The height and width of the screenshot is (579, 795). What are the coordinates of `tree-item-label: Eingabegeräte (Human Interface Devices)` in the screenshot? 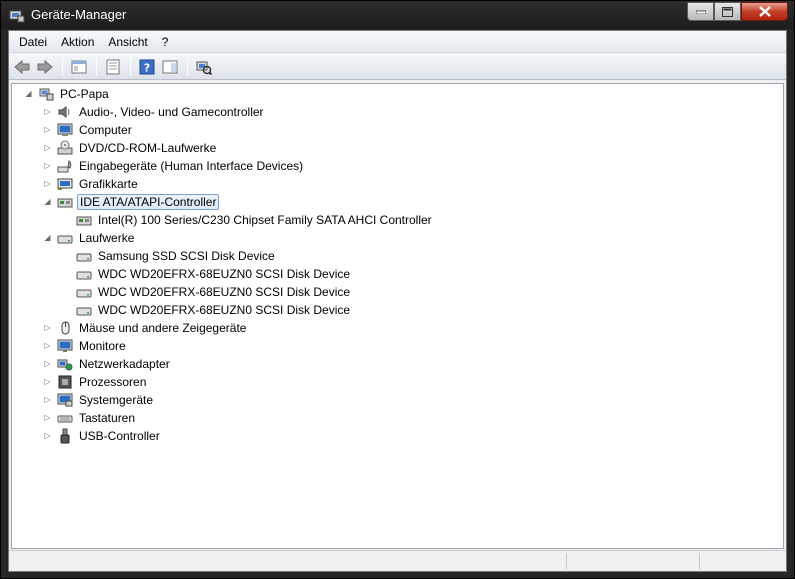 It's located at (191, 166).